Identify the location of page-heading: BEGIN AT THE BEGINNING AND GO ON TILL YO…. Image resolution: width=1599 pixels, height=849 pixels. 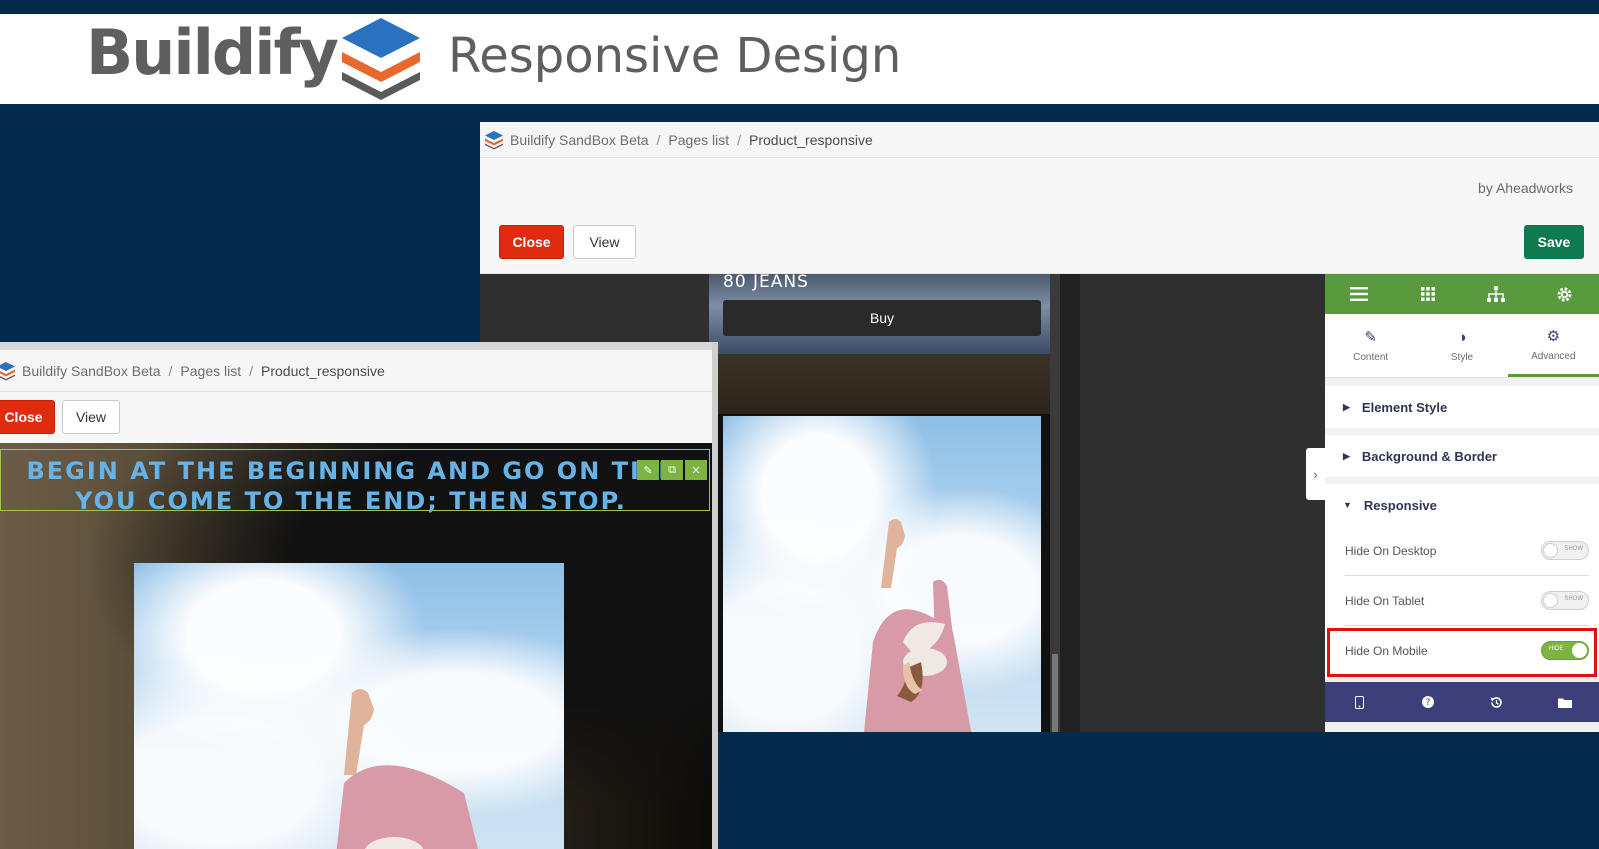
(351, 486).